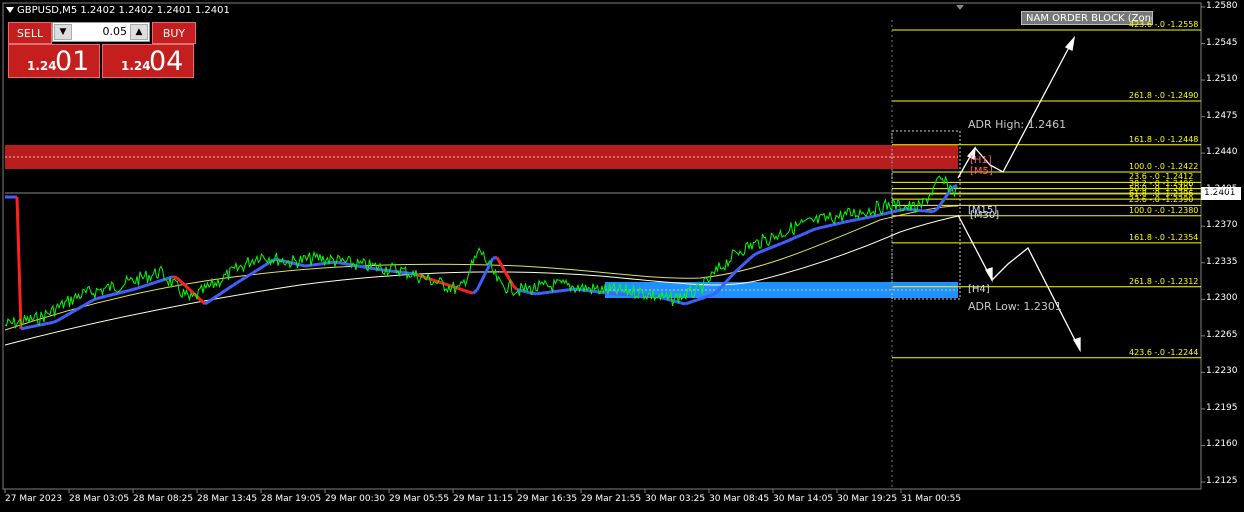 This screenshot has width=1244, height=512. I want to click on lot-size-field: ▼ 0.05 ▲, so click(101, 32).